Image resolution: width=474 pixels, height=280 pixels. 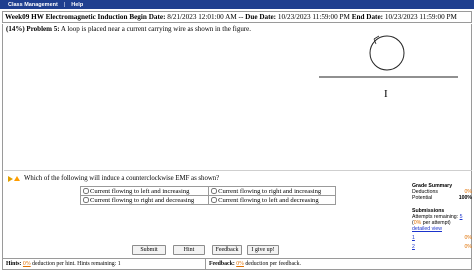 What do you see at coordinates (17, 178) in the screenshot?
I see `warning-icon` at bounding box center [17, 178].